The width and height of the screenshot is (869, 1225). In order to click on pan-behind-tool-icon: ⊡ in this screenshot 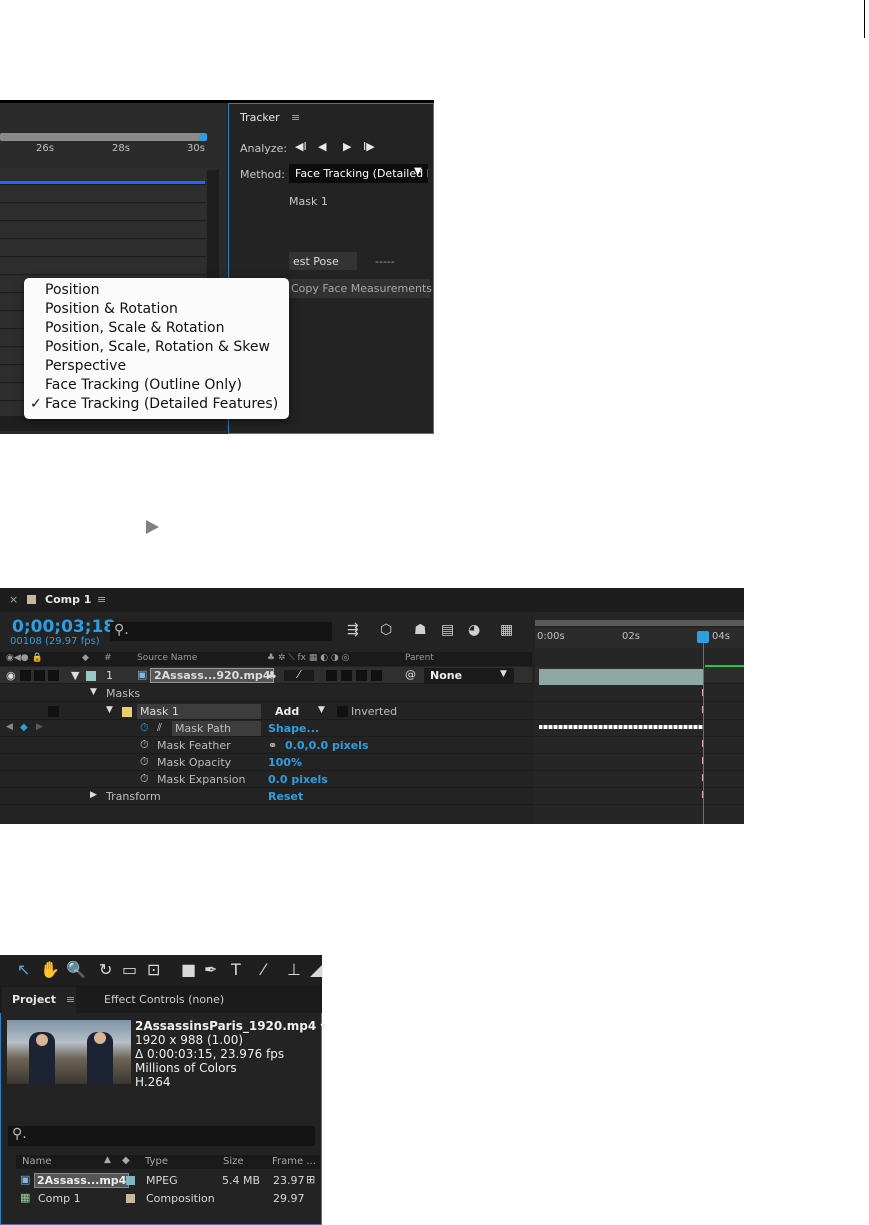, I will do `click(153, 969)`.